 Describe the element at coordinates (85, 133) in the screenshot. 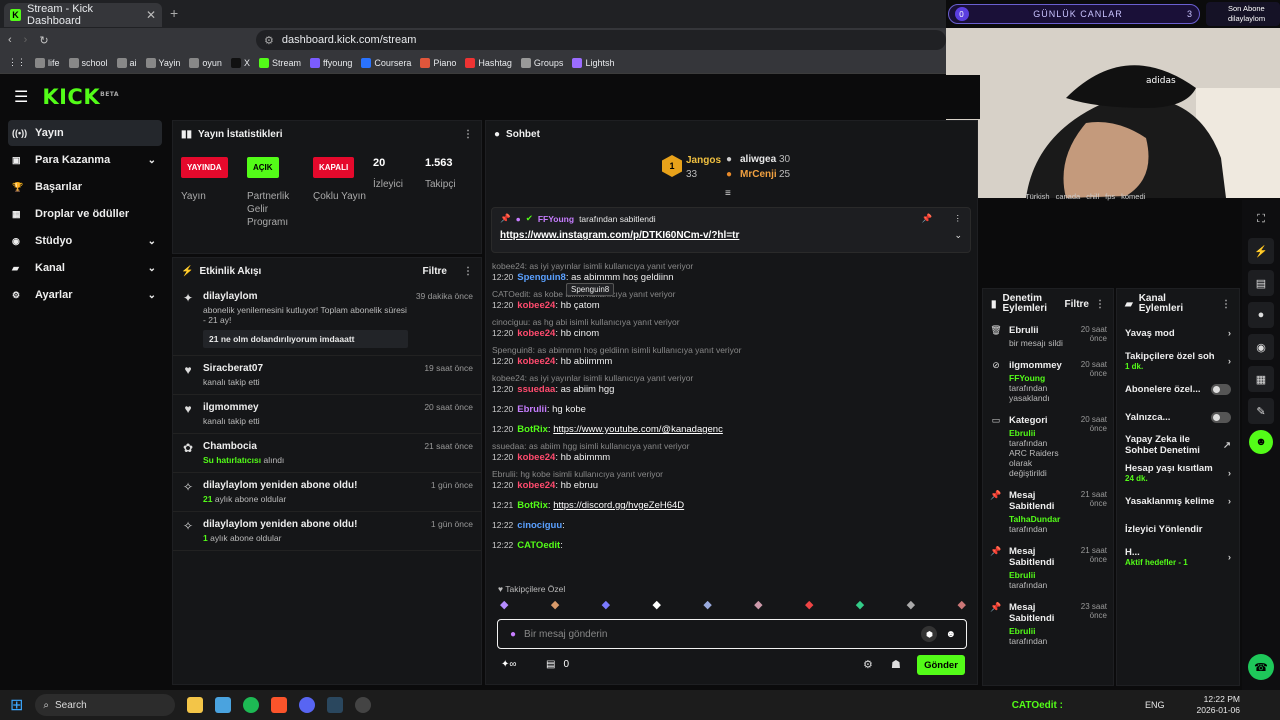

I see `sidebar-item-broadcast: ((•)) Yayın` at that location.